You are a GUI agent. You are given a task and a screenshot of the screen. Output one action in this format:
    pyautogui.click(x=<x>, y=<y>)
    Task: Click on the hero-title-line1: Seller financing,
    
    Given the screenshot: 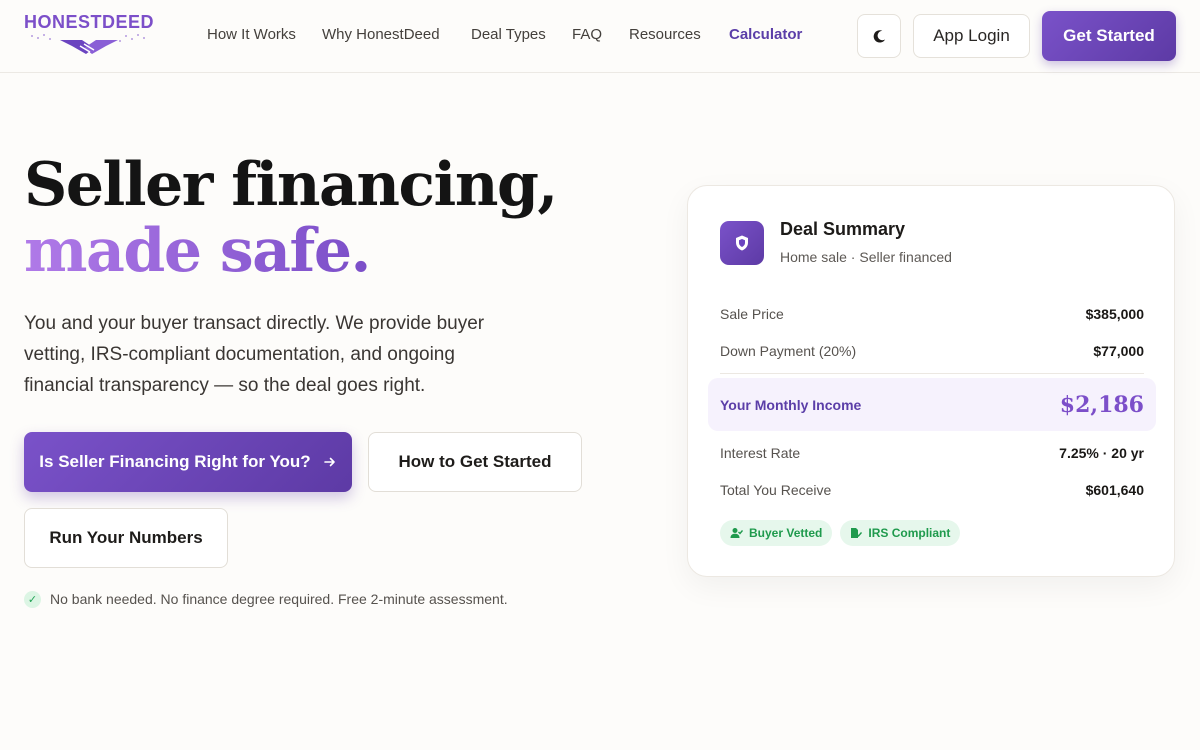 What is the action you would take?
    pyautogui.click(x=291, y=185)
    